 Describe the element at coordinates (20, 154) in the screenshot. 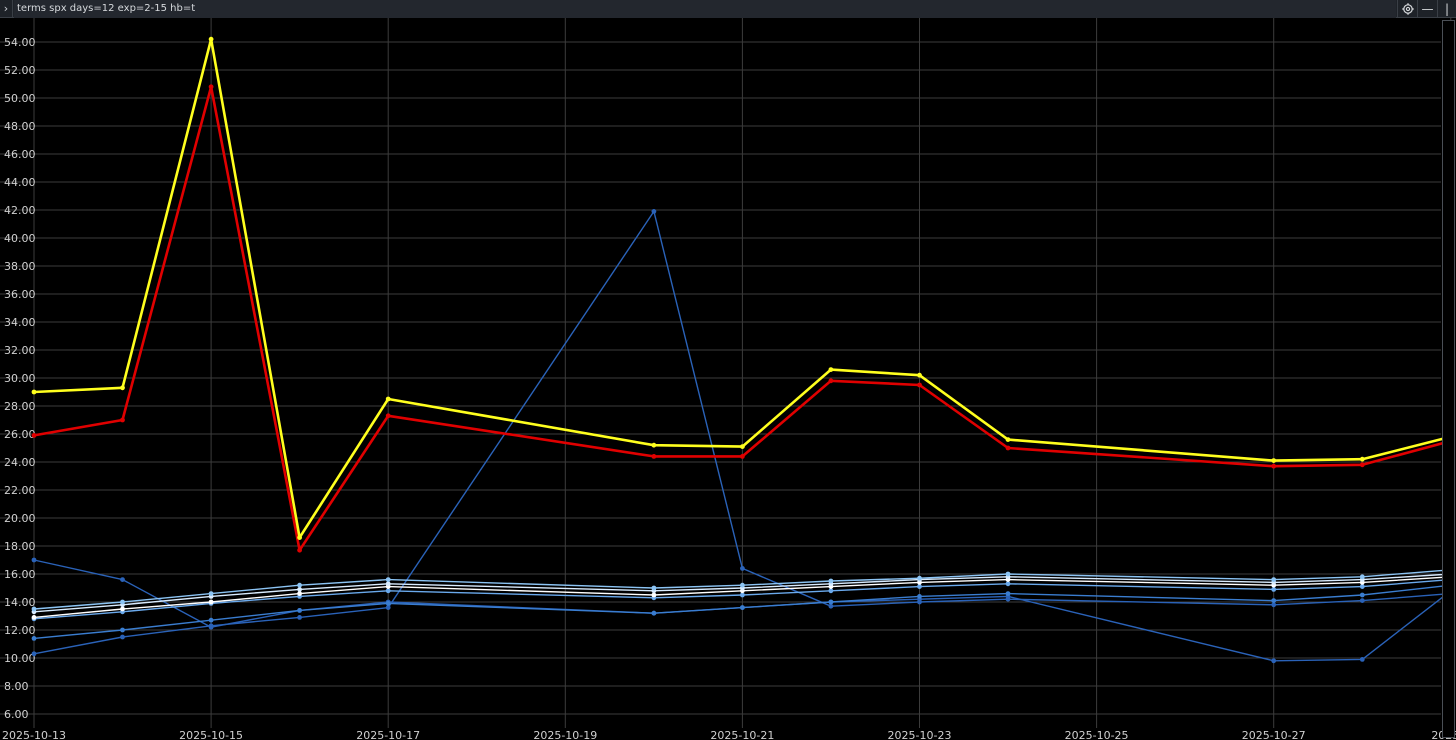

I see `y-tick-label: 46.00` at that location.